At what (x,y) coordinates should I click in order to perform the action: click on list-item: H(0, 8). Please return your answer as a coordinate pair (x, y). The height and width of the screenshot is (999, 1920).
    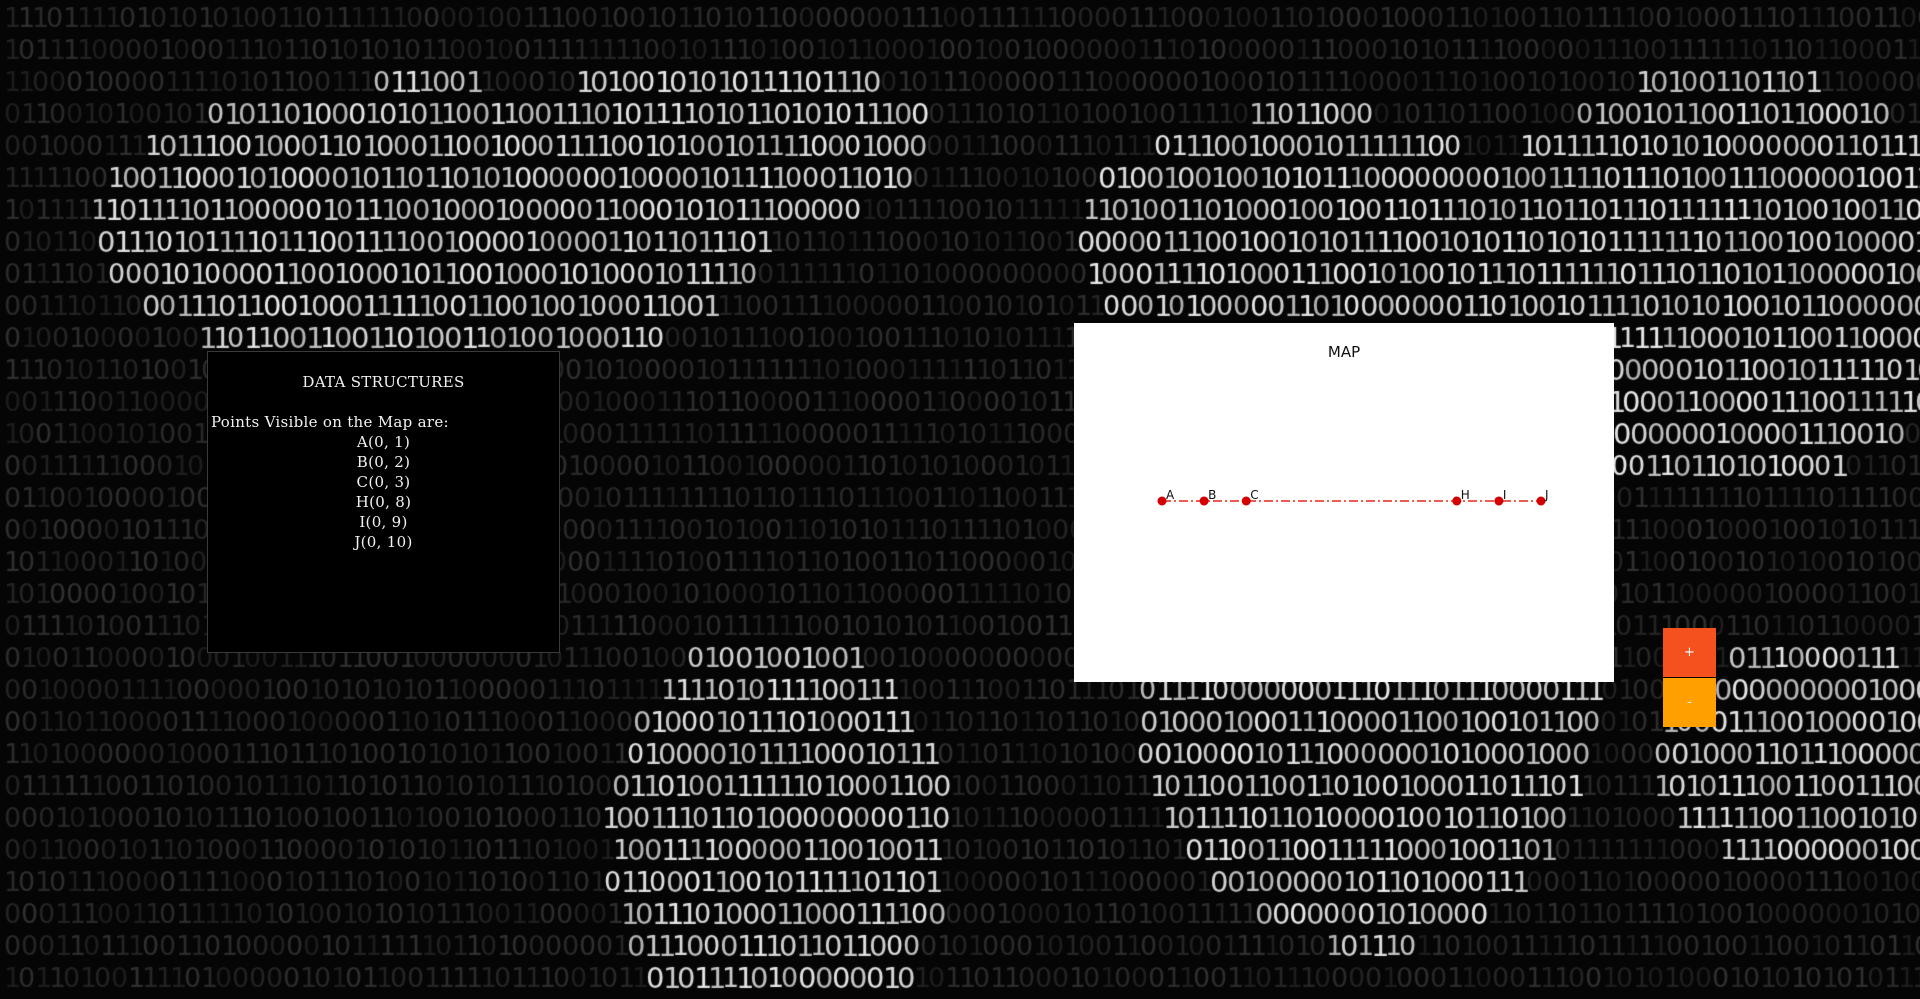
    Looking at the image, I should click on (383, 502).